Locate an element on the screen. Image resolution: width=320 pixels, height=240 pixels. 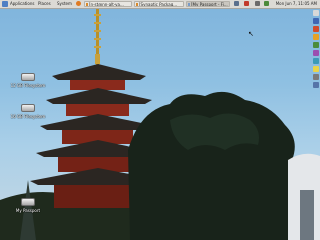
folder-icon is located at coordinates (189, 4).